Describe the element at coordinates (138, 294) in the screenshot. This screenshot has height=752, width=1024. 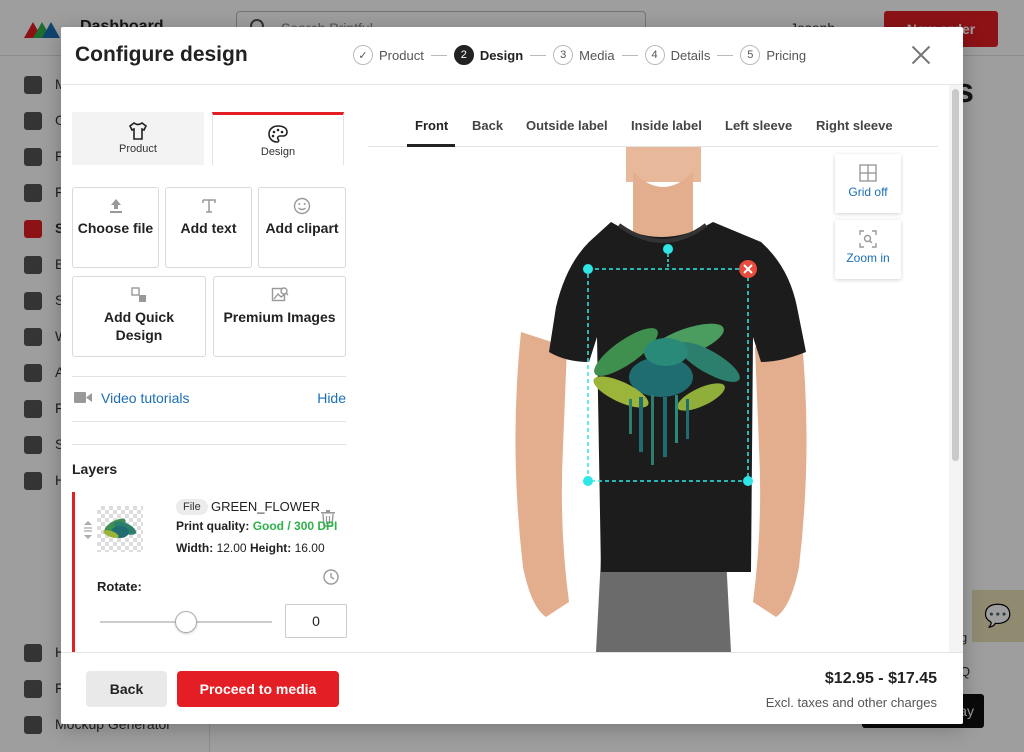
I see `quick-design-icon` at that location.